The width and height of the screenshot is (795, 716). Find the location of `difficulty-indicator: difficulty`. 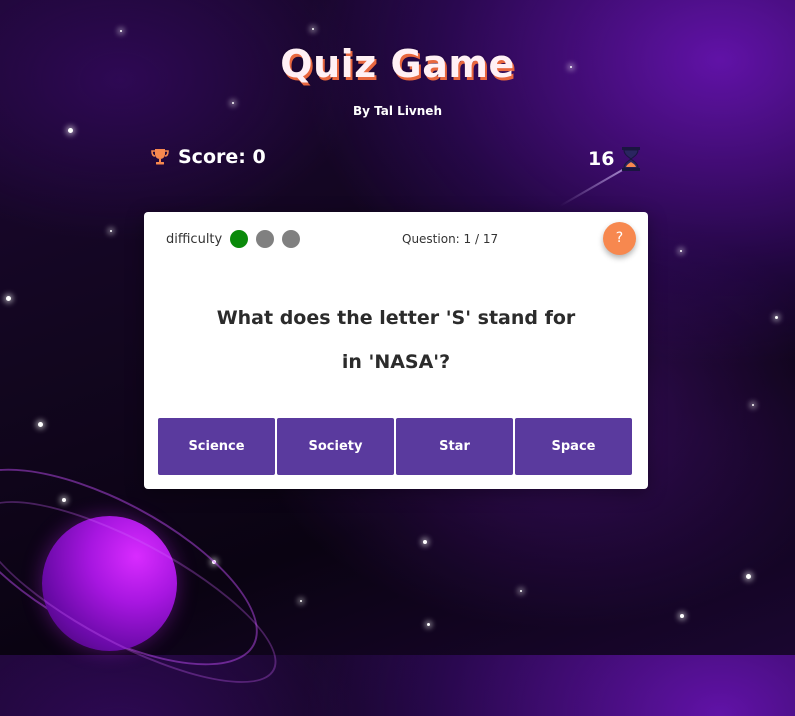

difficulty-indicator: difficulty is located at coordinates (233, 239).